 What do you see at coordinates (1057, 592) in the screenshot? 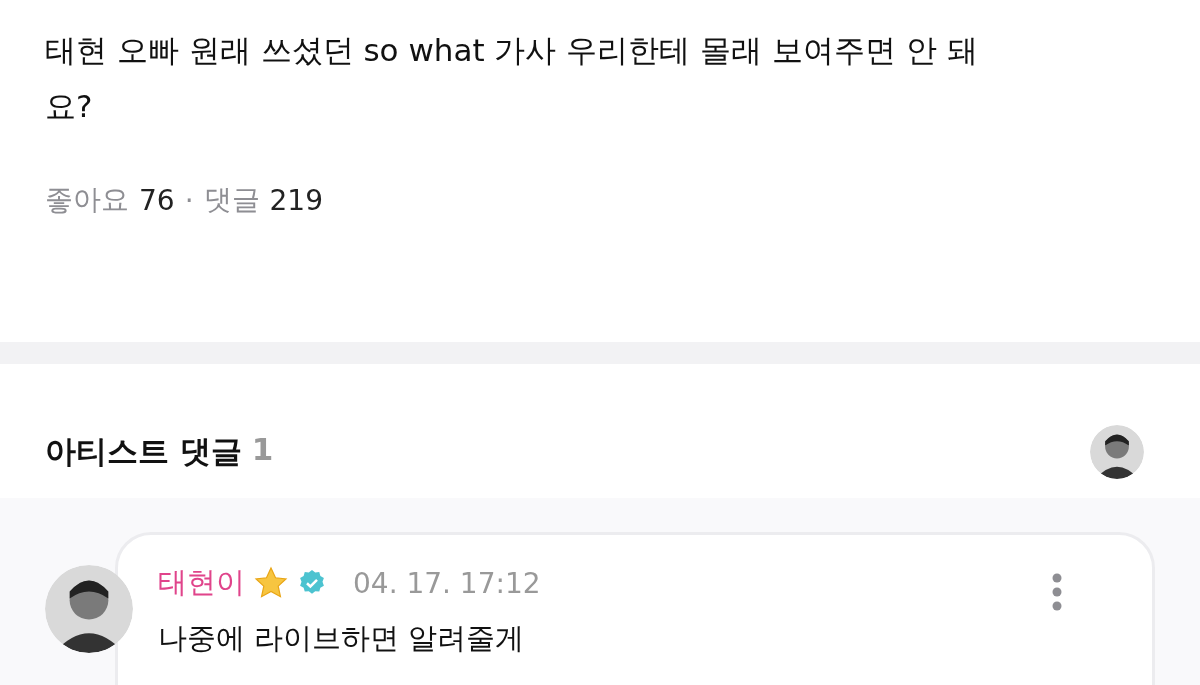
I see `more-icon` at bounding box center [1057, 592].